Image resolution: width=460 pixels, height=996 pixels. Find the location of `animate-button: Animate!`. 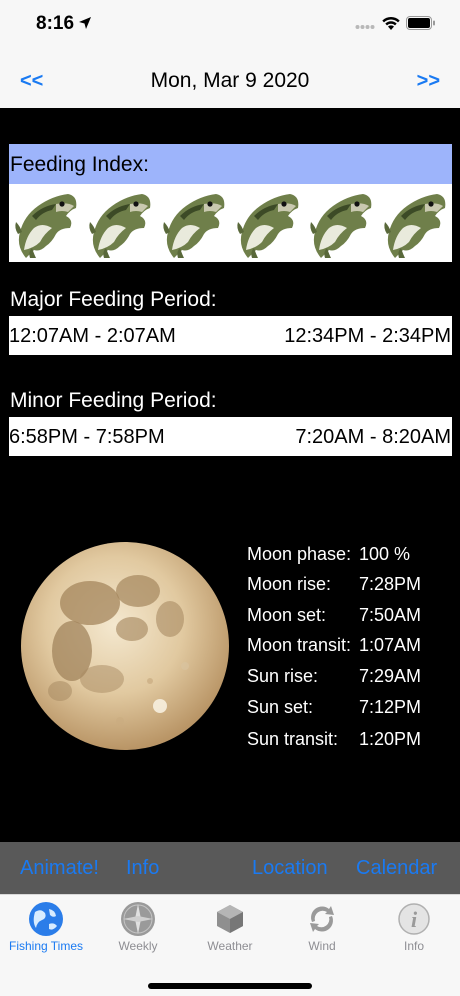

animate-button: Animate! is located at coordinates (59, 868).